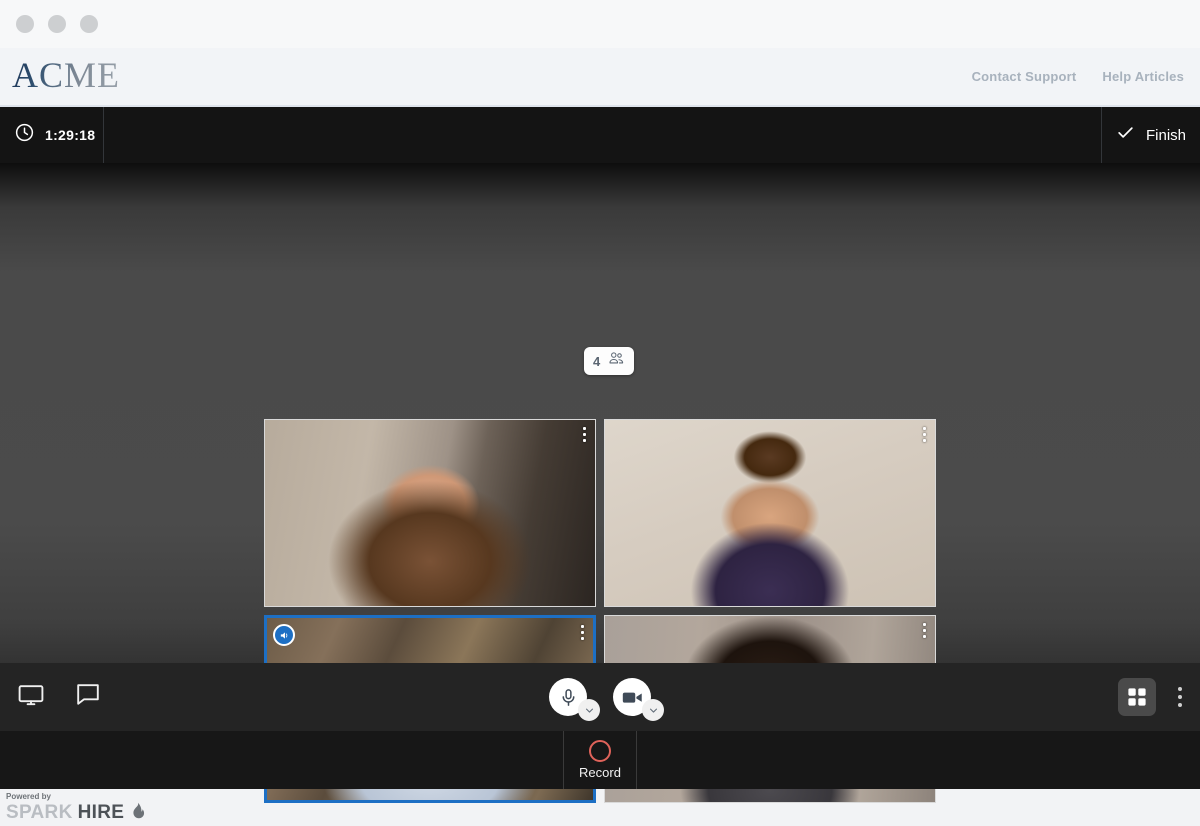  Describe the element at coordinates (1125, 135) in the screenshot. I see `check-icon` at that location.